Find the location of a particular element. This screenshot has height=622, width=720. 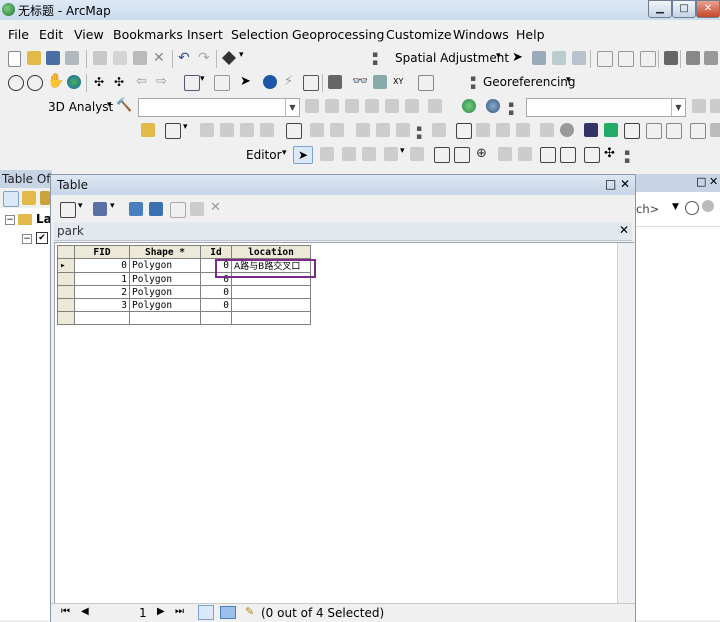

new-record-row is located at coordinates (184, 318).